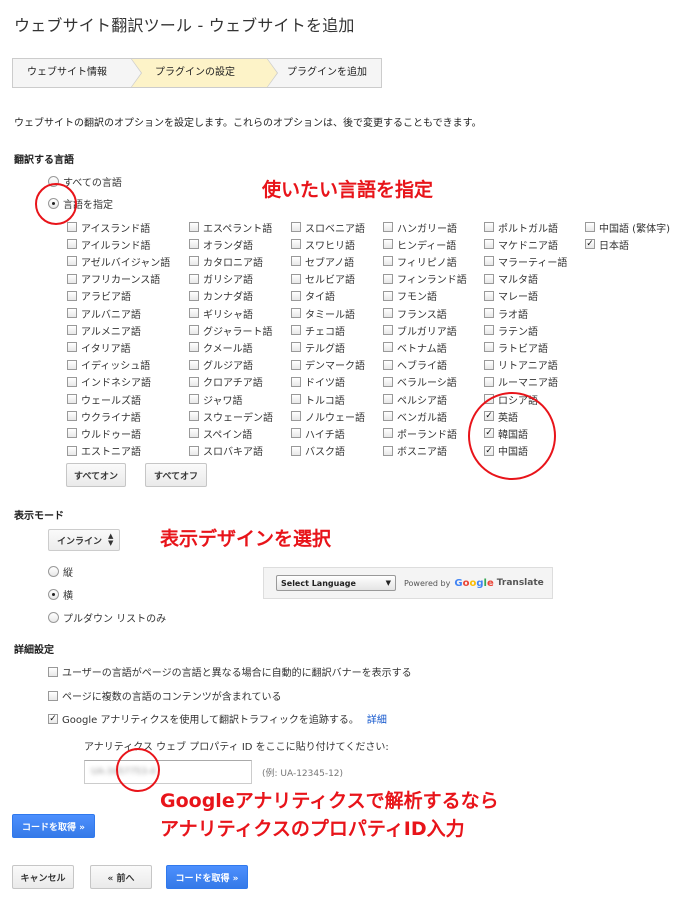 The width and height of the screenshot is (684, 900). What do you see at coordinates (336, 583) in the screenshot?
I see `language-select-preview: Select Language ▼` at bounding box center [336, 583].